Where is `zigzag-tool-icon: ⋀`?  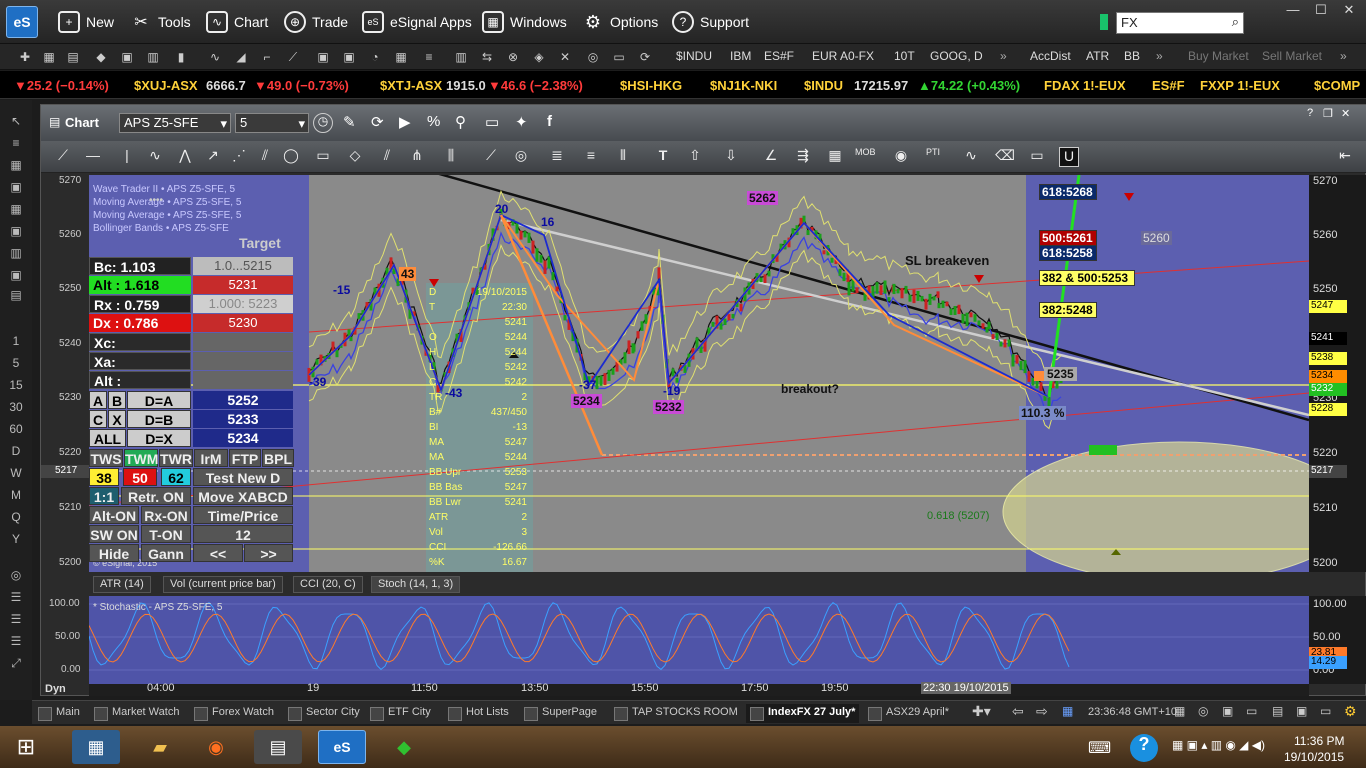 zigzag-tool-icon: ⋀ is located at coordinates (185, 157).